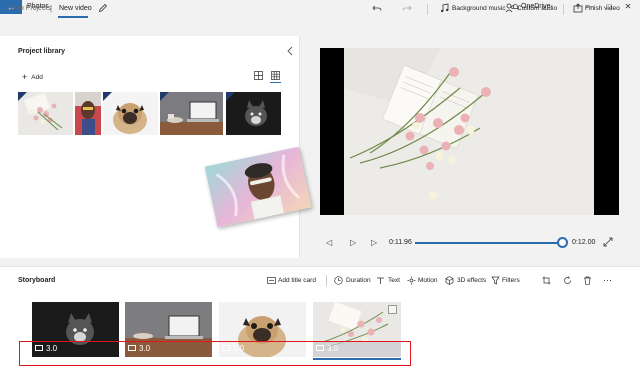 This screenshot has height=382, width=640. I want to click on library-thumbnail-woman, so click(88, 113).